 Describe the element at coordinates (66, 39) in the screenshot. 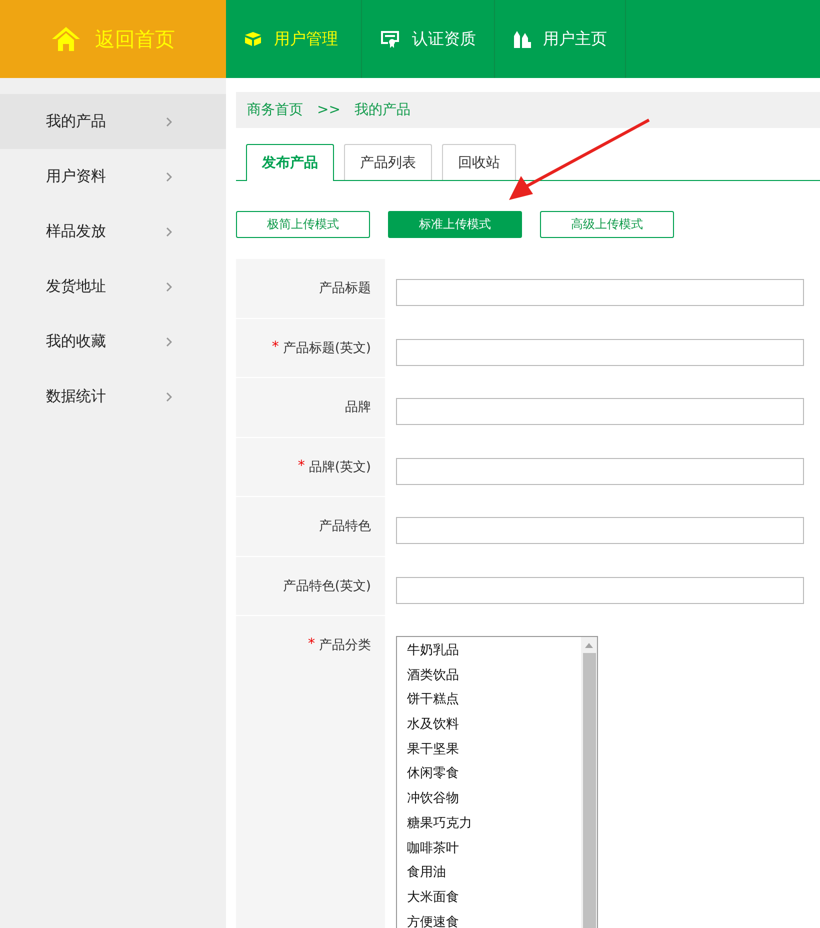

I see `home-icon` at that location.